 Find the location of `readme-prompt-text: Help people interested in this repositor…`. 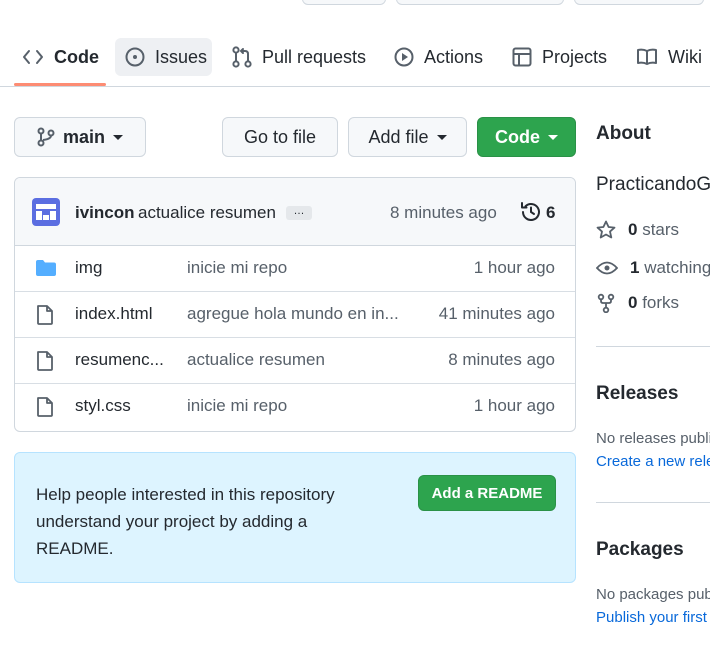

readme-prompt-text: Help people interested in this repositor… is located at coordinates (185, 521).